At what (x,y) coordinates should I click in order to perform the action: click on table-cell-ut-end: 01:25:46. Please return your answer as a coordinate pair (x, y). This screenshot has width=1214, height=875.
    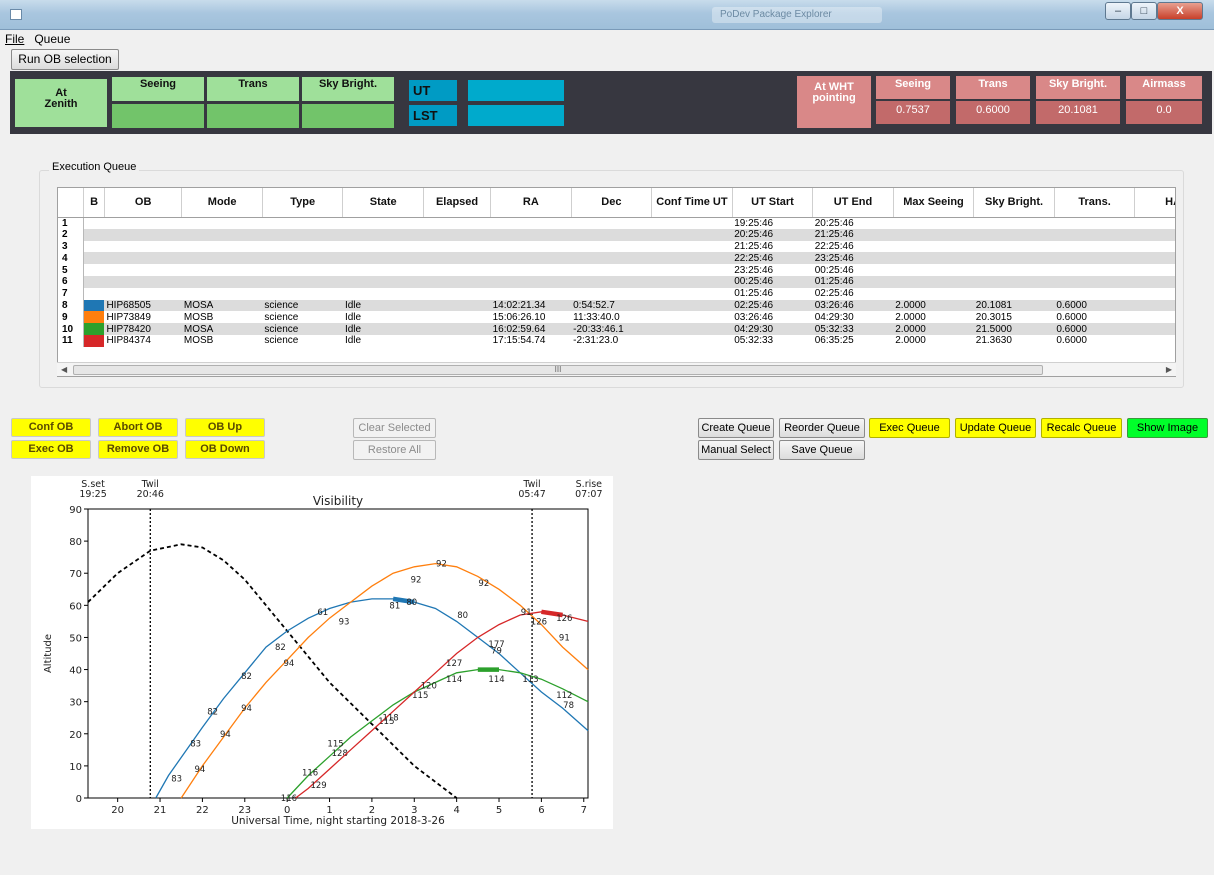
    Looking at the image, I should click on (853, 281).